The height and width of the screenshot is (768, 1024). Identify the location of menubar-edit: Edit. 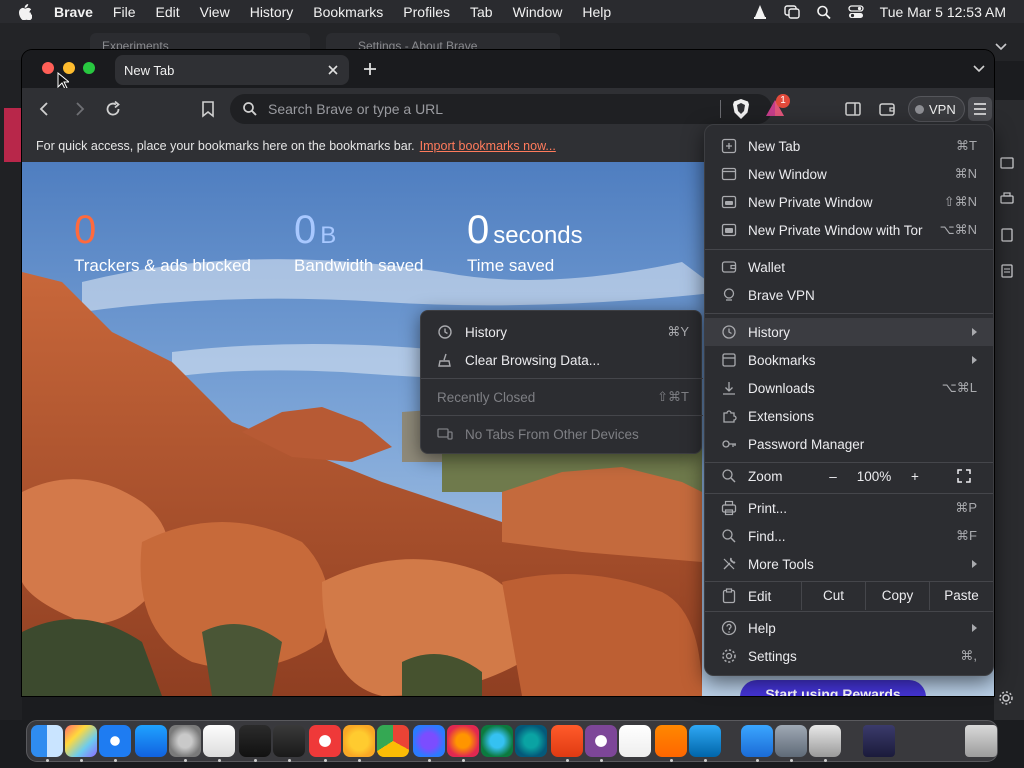
(167, 12).